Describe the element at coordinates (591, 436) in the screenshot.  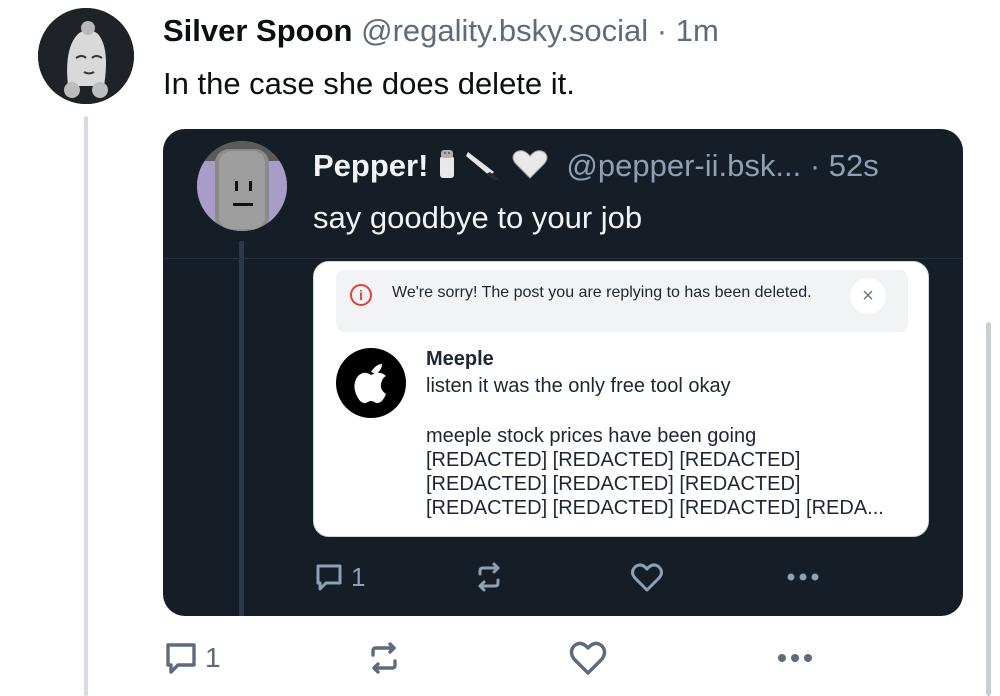
I see `meeple-text-line: meeple stock prices have been going` at that location.